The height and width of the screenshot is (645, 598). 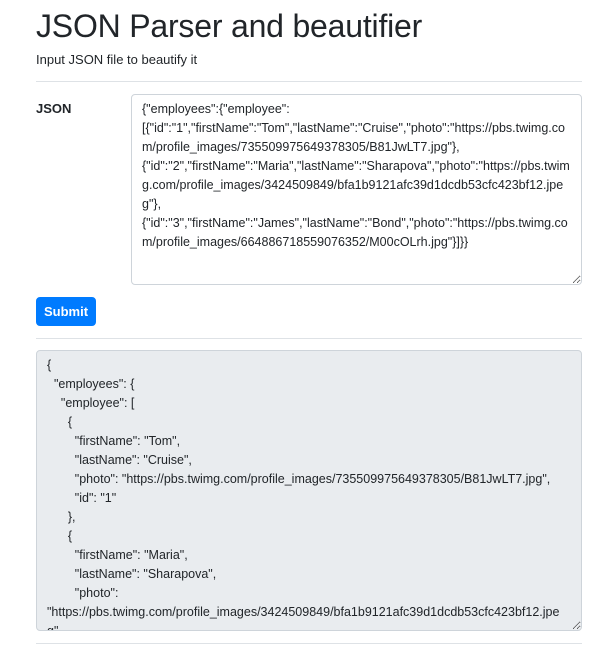 I want to click on submit-button: Submit, so click(x=66, y=311).